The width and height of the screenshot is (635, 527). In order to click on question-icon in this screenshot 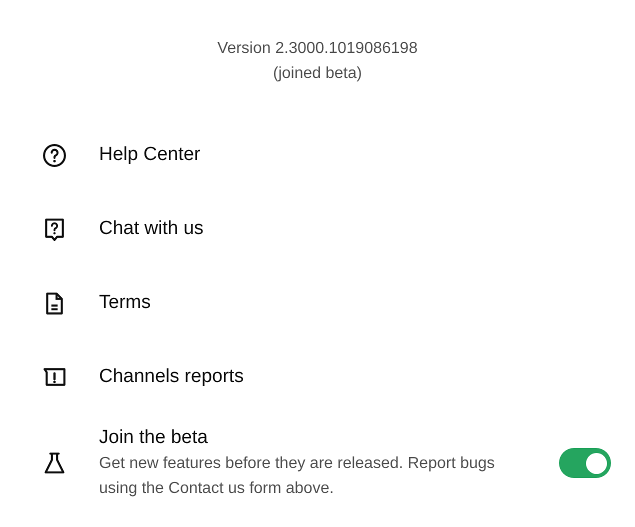, I will do `click(54, 155)`.